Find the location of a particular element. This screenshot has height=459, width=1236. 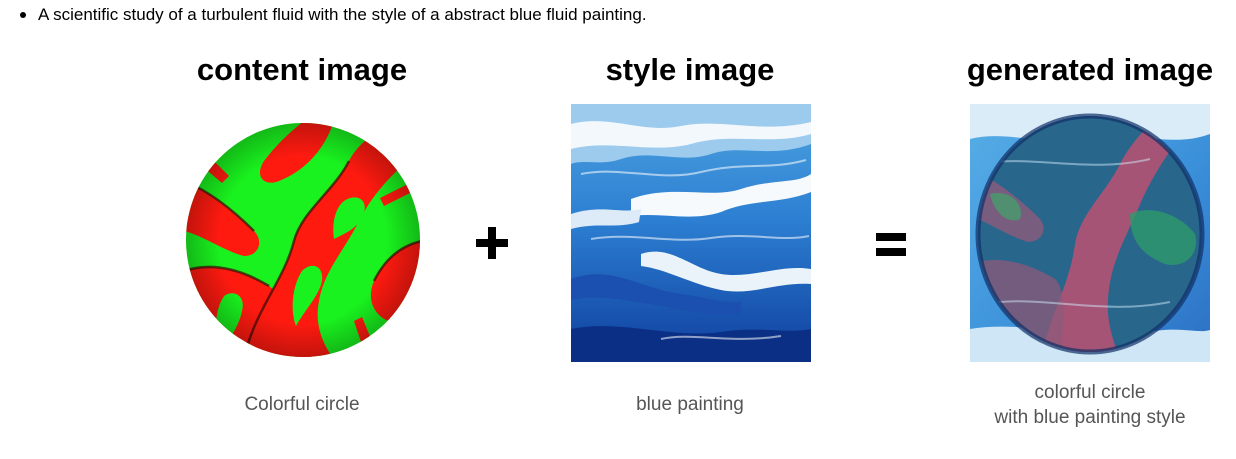

equals-icon is located at coordinates (891, 244).